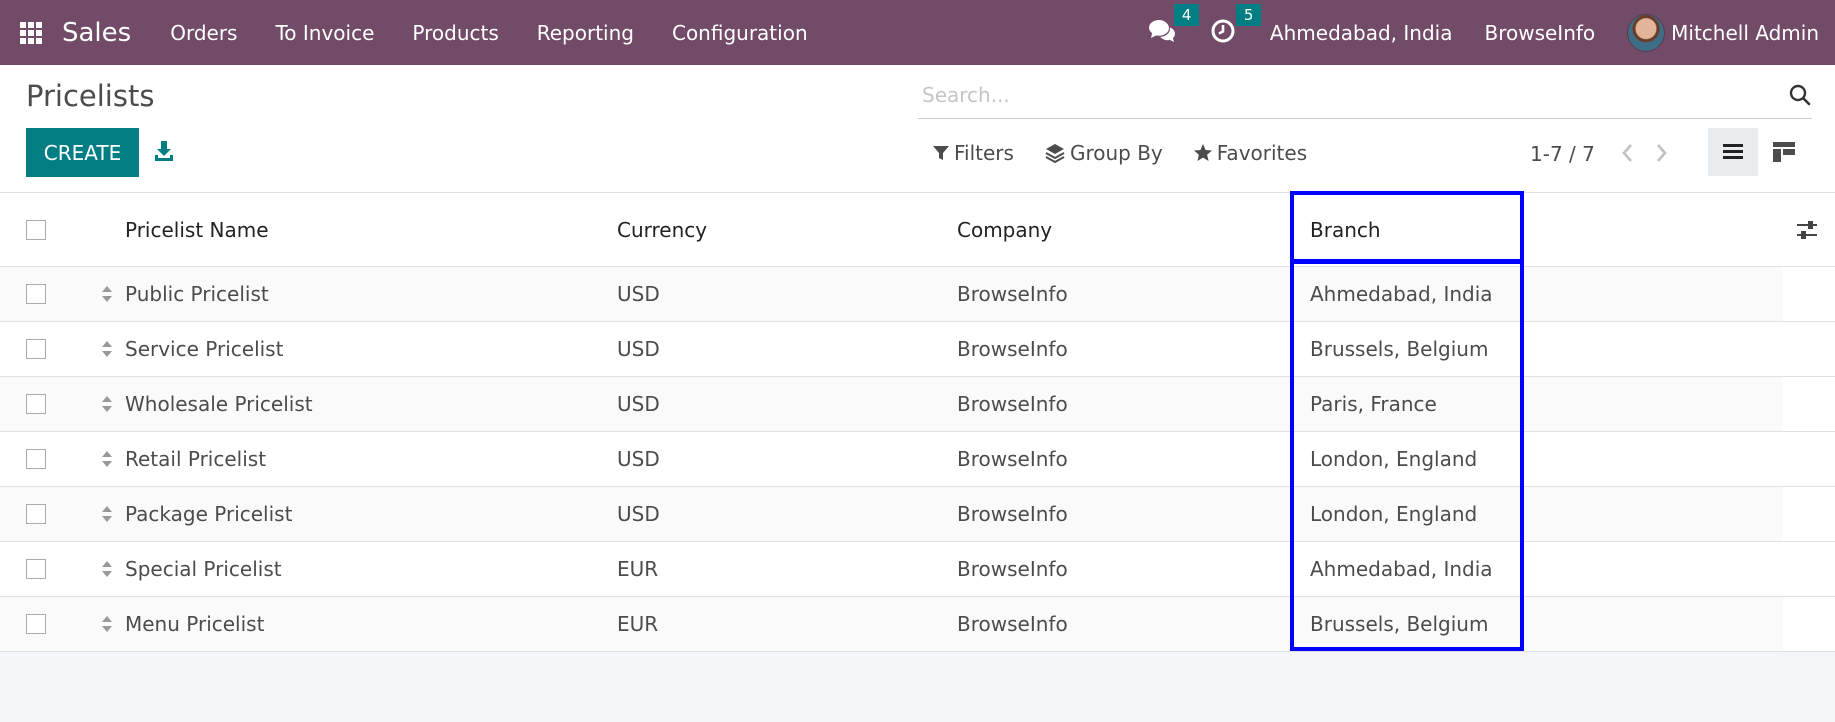  Describe the element at coordinates (1186, 14) in the screenshot. I see `messages-count-badge: 4` at that location.